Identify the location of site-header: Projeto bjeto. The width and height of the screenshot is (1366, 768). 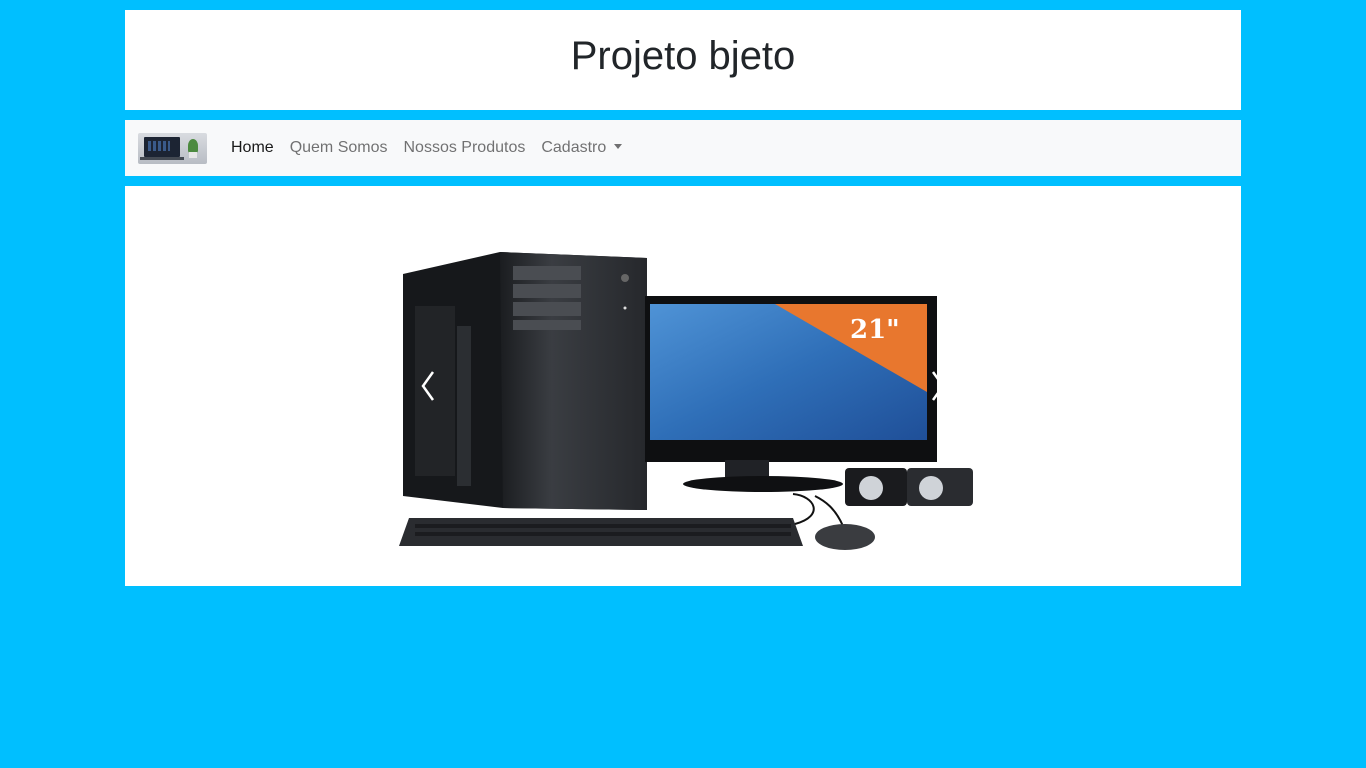
(683, 60).